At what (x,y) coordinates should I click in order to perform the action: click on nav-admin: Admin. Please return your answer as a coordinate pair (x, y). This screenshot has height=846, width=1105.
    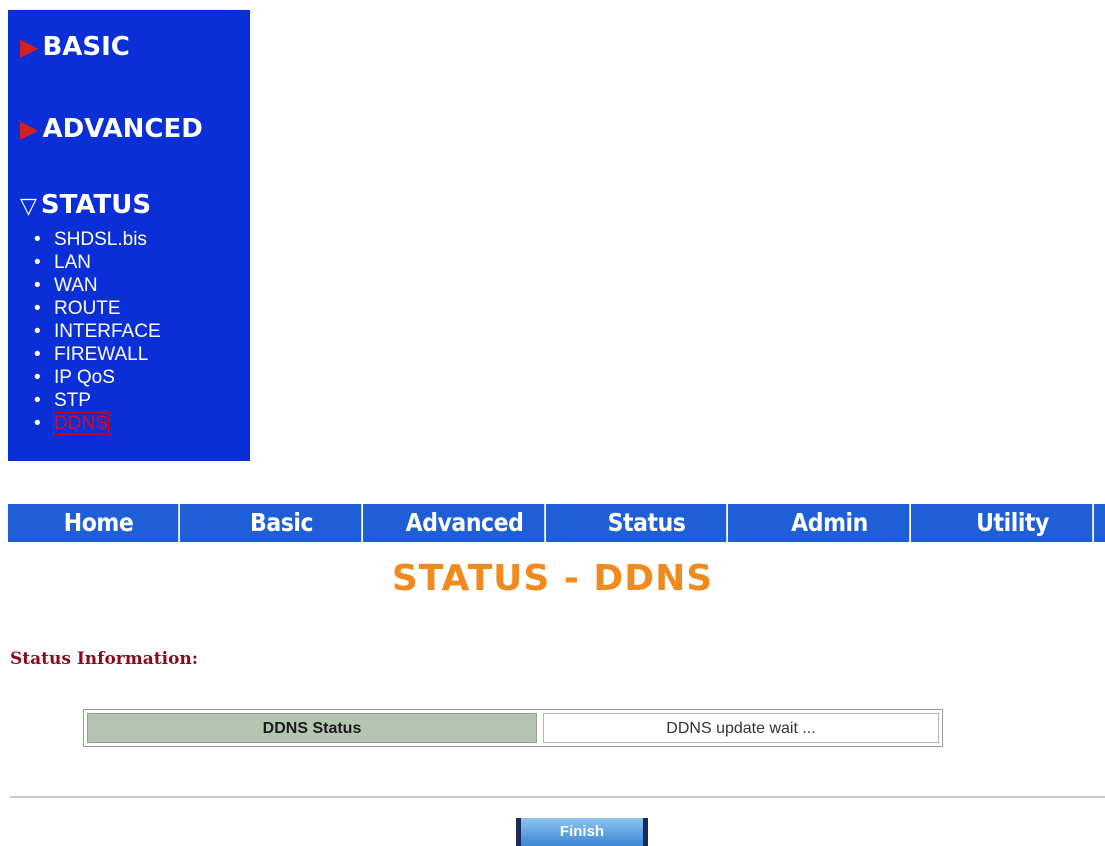
    Looking at the image, I should click on (831, 523).